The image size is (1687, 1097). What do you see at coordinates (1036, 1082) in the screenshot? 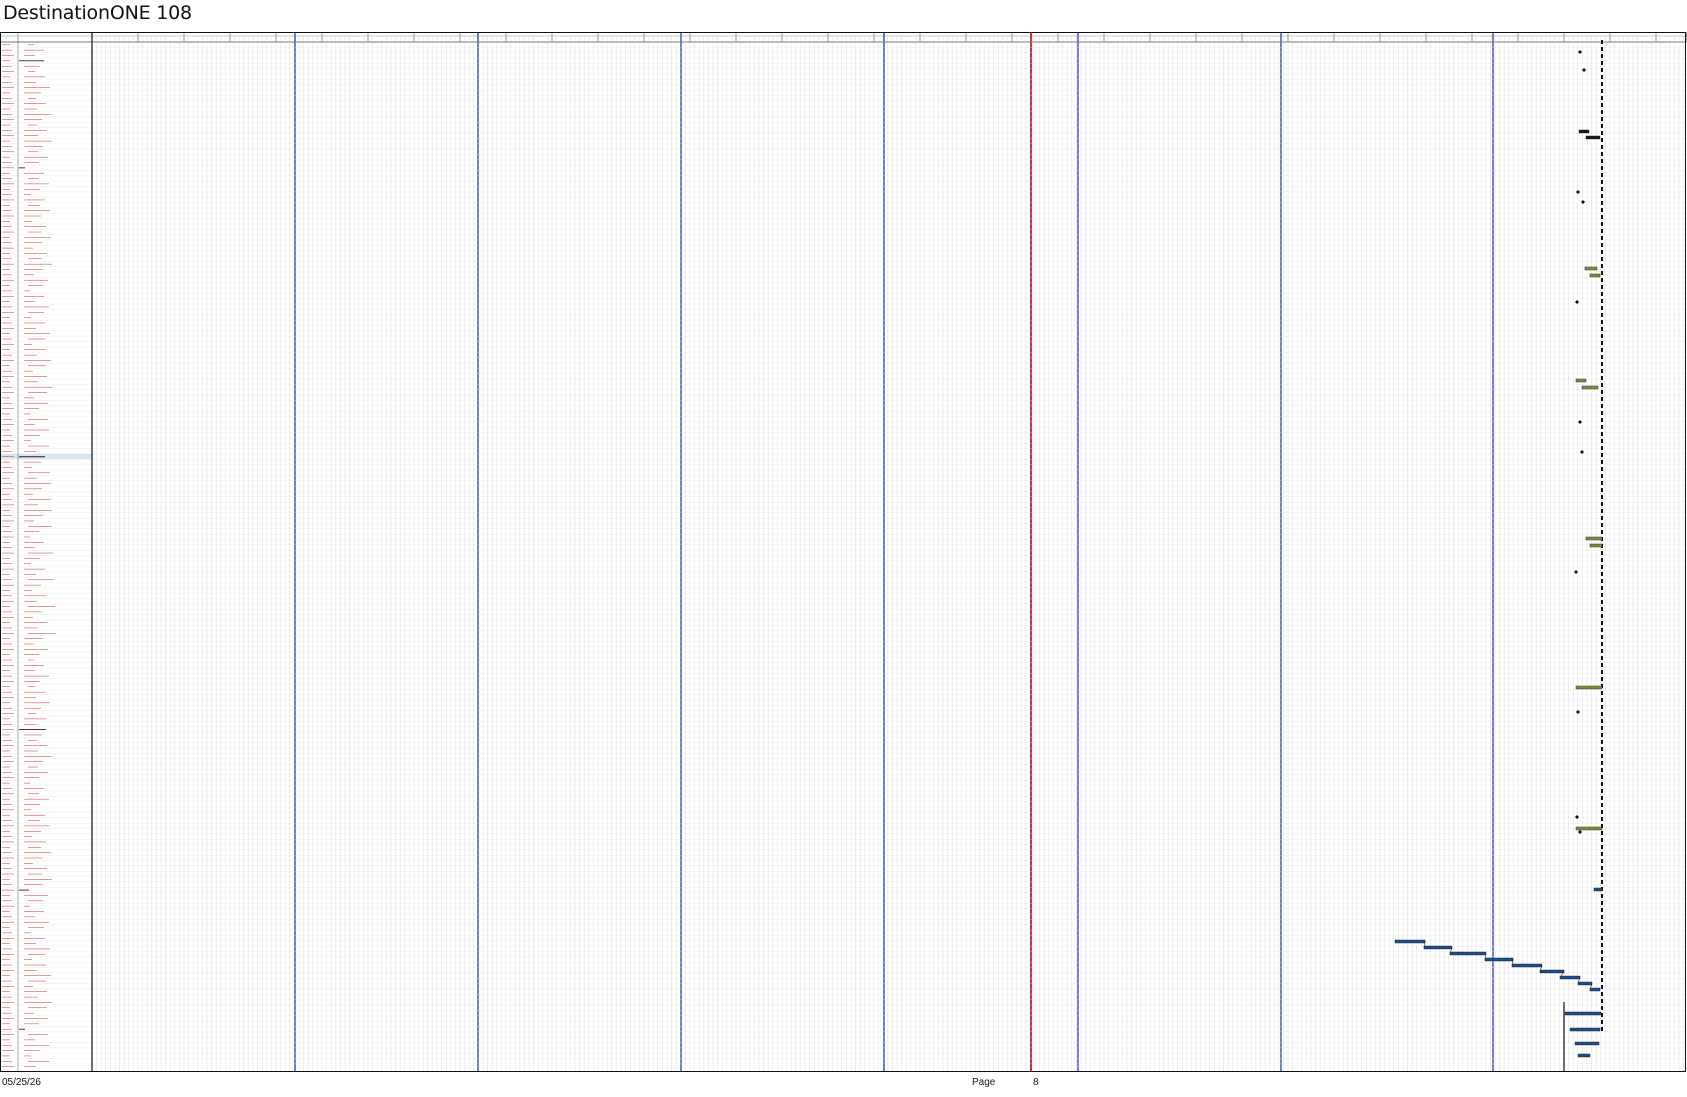
I see `footer-page-number: 8` at bounding box center [1036, 1082].